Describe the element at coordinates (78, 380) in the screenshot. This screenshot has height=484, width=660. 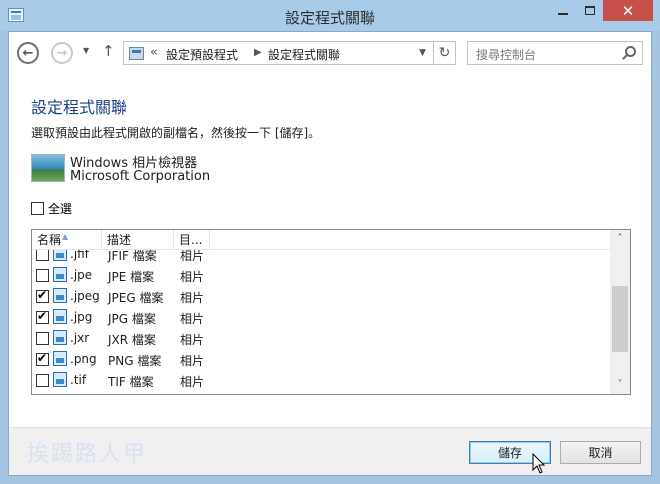
I see `file-extension: .tif` at that location.